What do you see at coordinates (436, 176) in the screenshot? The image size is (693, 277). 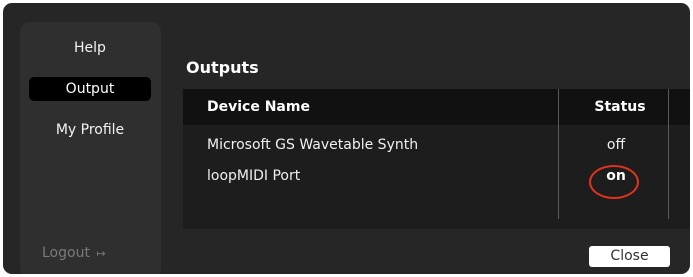 I see `table-row: loopMIDI Port on` at bounding box center [436, 176].